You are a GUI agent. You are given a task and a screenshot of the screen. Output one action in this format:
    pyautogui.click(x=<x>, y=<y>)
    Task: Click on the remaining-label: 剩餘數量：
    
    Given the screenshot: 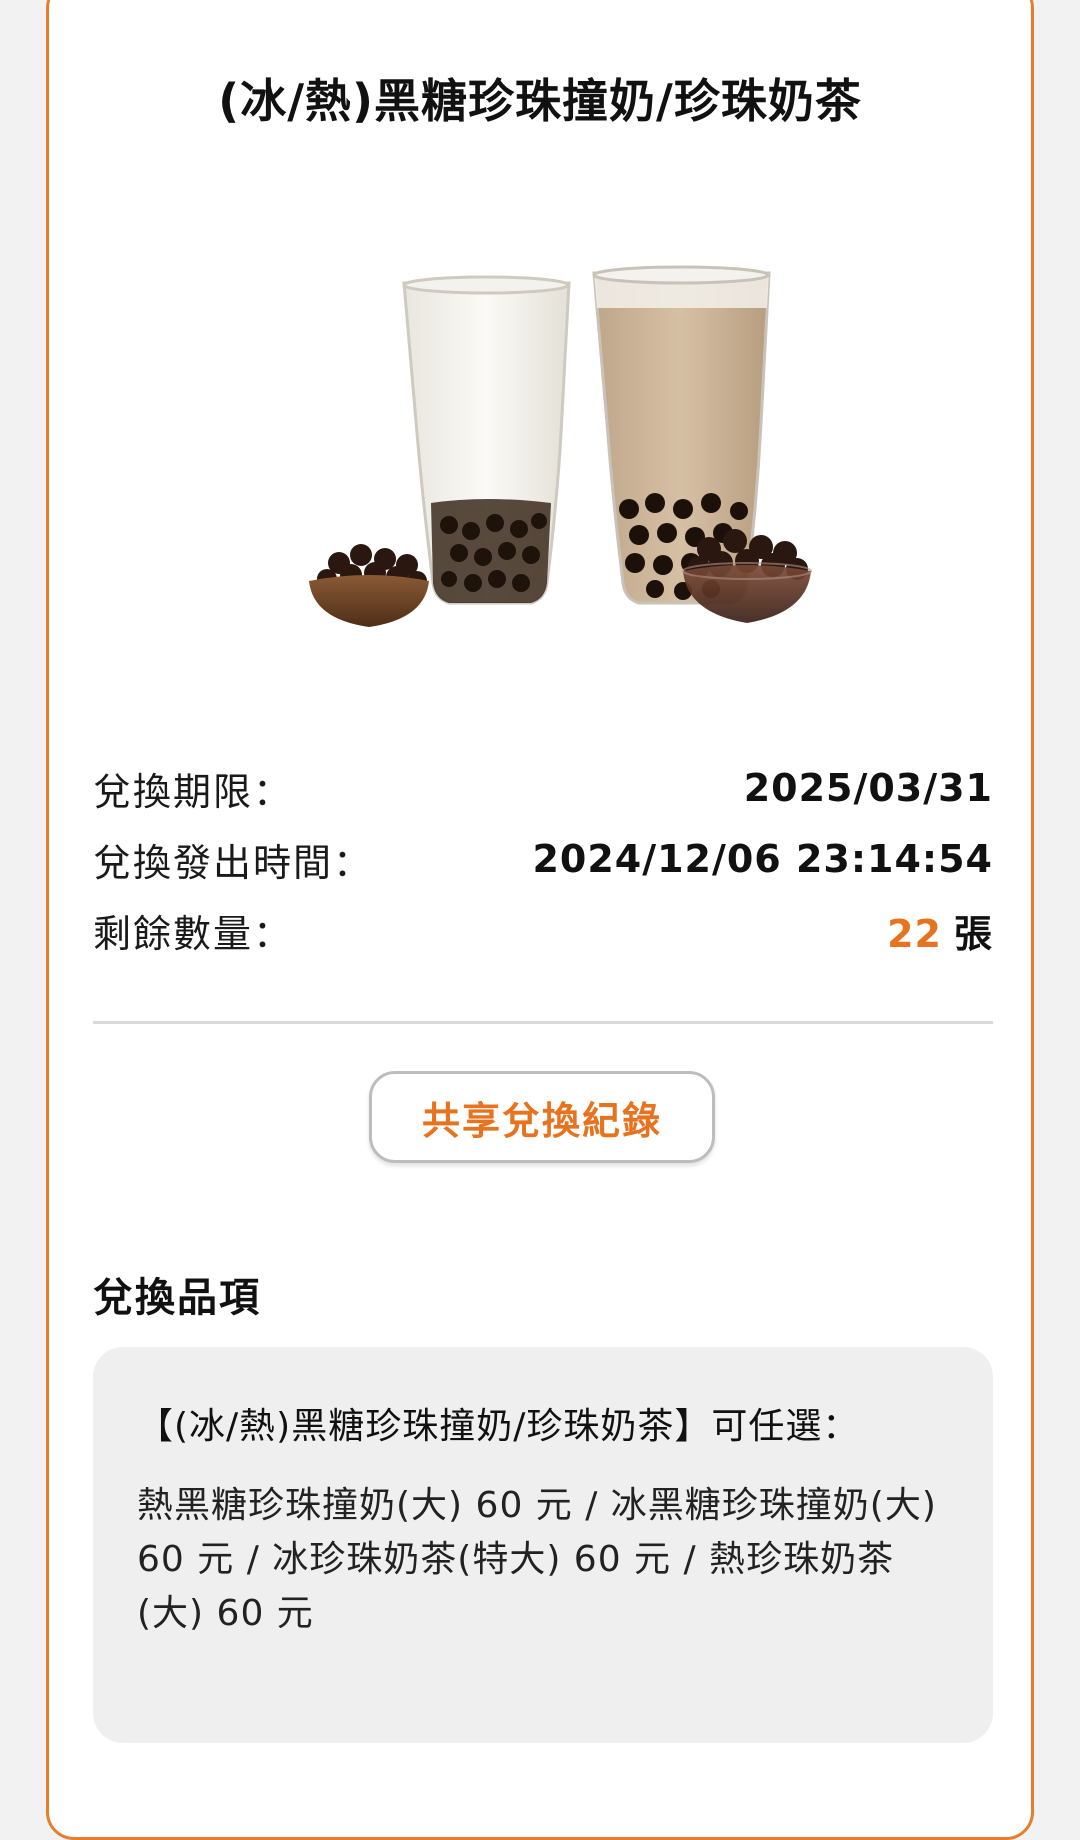 What is the action you would take?
    pyautogui.click(x=193, y=933)
    